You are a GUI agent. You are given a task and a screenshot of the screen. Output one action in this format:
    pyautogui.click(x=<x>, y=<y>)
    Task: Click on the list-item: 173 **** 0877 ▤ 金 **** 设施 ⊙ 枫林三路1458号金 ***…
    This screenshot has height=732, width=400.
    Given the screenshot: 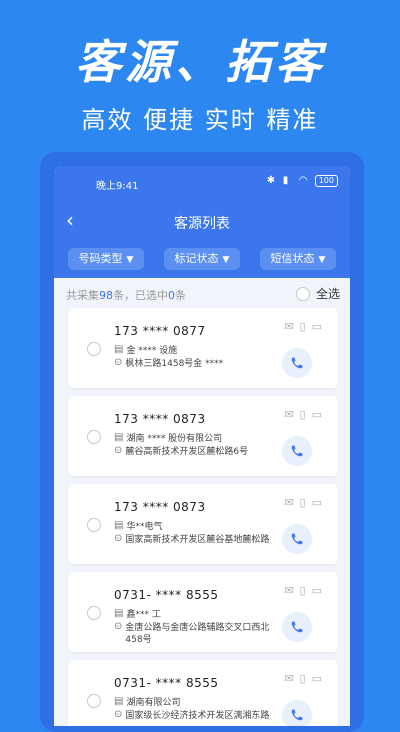 What is the action you would take?
    pyautogui.click(x=203, y=348)
    